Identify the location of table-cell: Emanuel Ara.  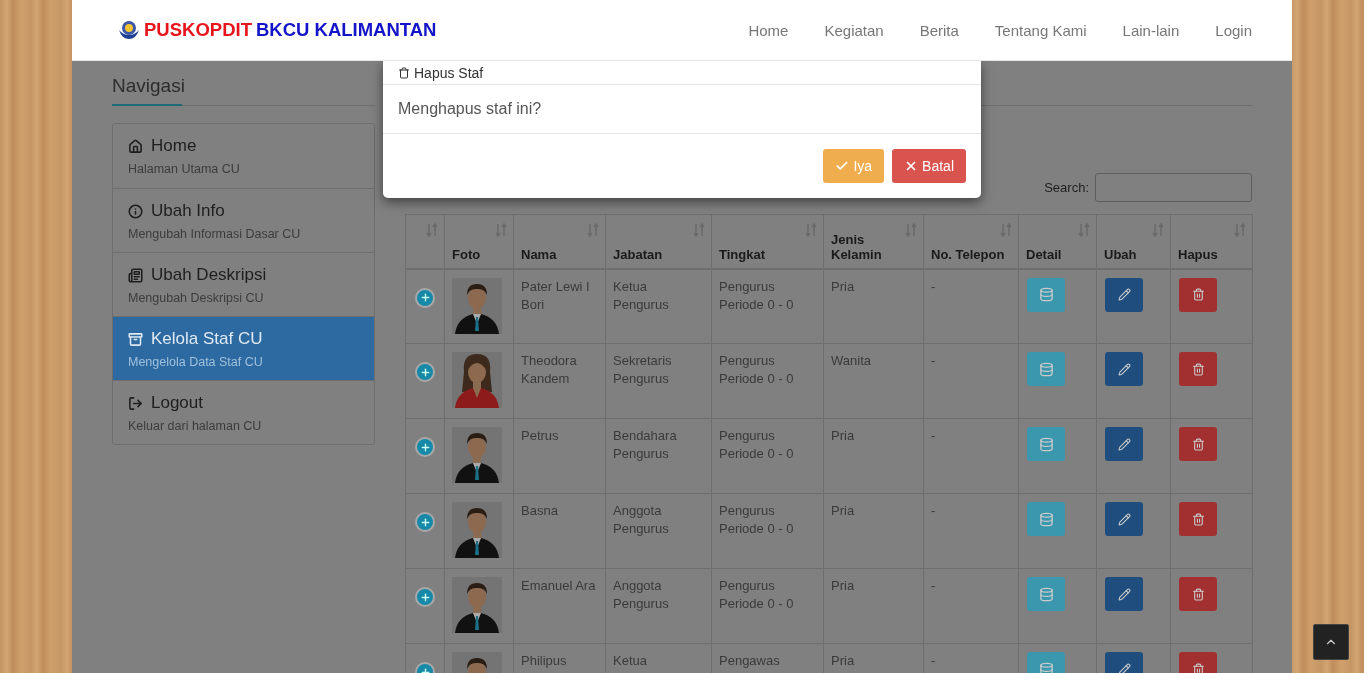
(559, 606).